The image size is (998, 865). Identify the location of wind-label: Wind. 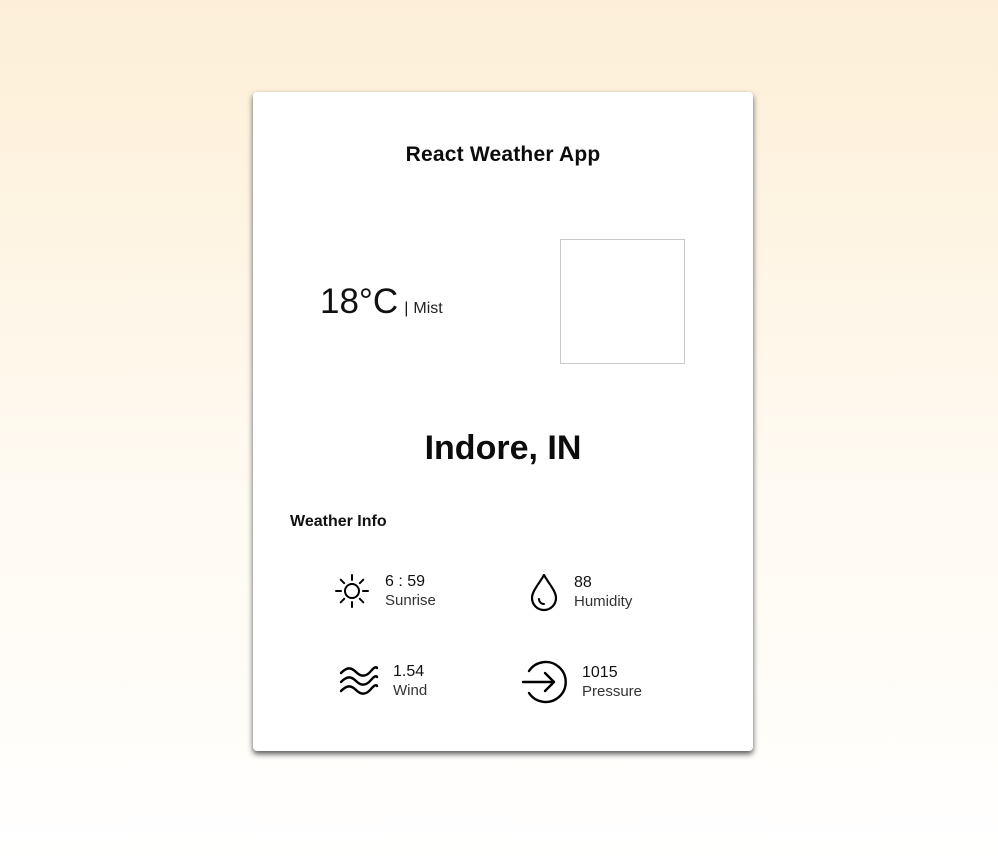
(410, 690).